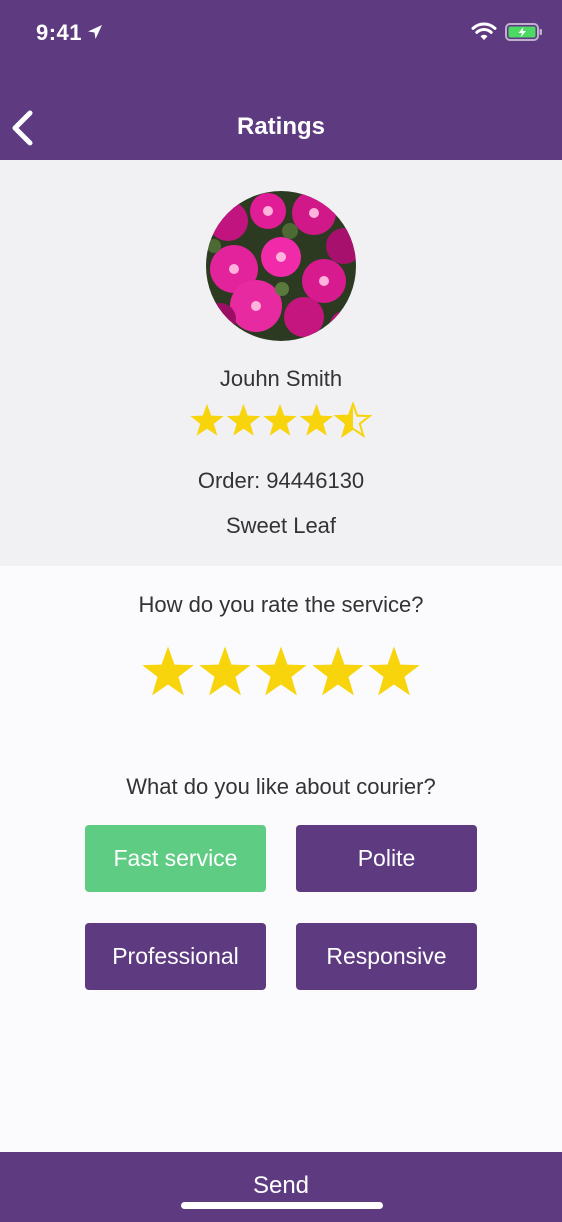  I want to click on courier-rating-stars, so click(281, 420).